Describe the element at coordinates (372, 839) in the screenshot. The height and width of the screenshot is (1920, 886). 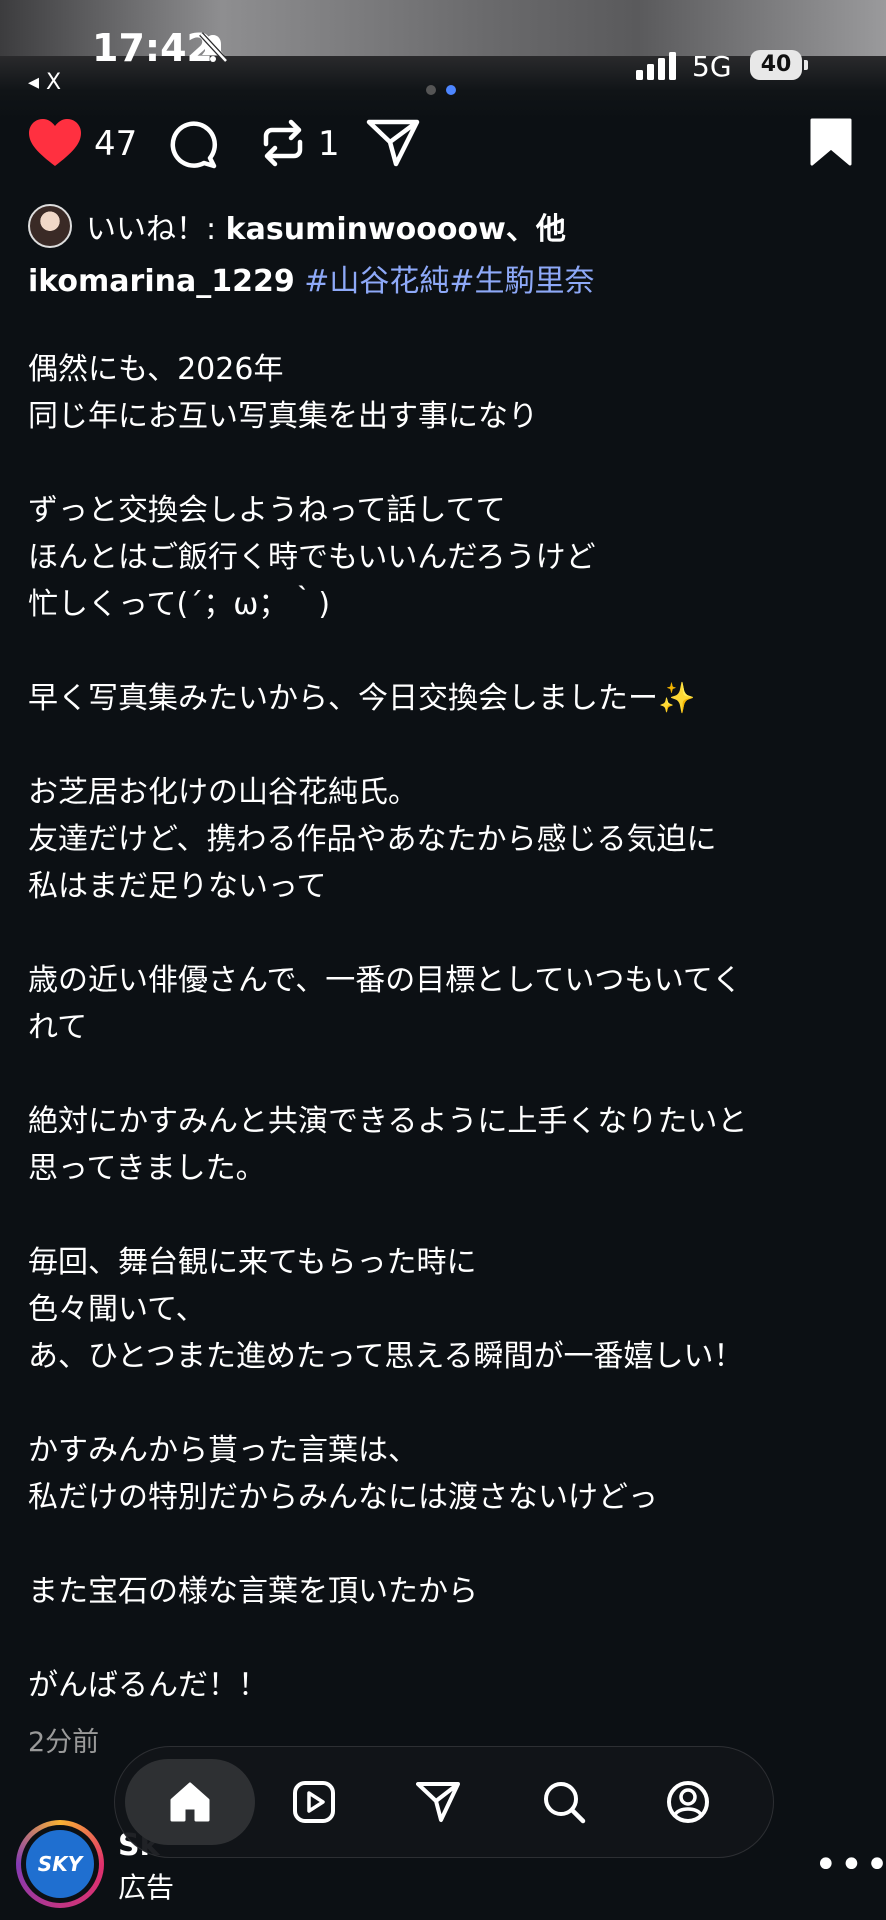
I see `caption-line: 友達だけど、携わる作品やあなたから感じる気迫に` at that location.